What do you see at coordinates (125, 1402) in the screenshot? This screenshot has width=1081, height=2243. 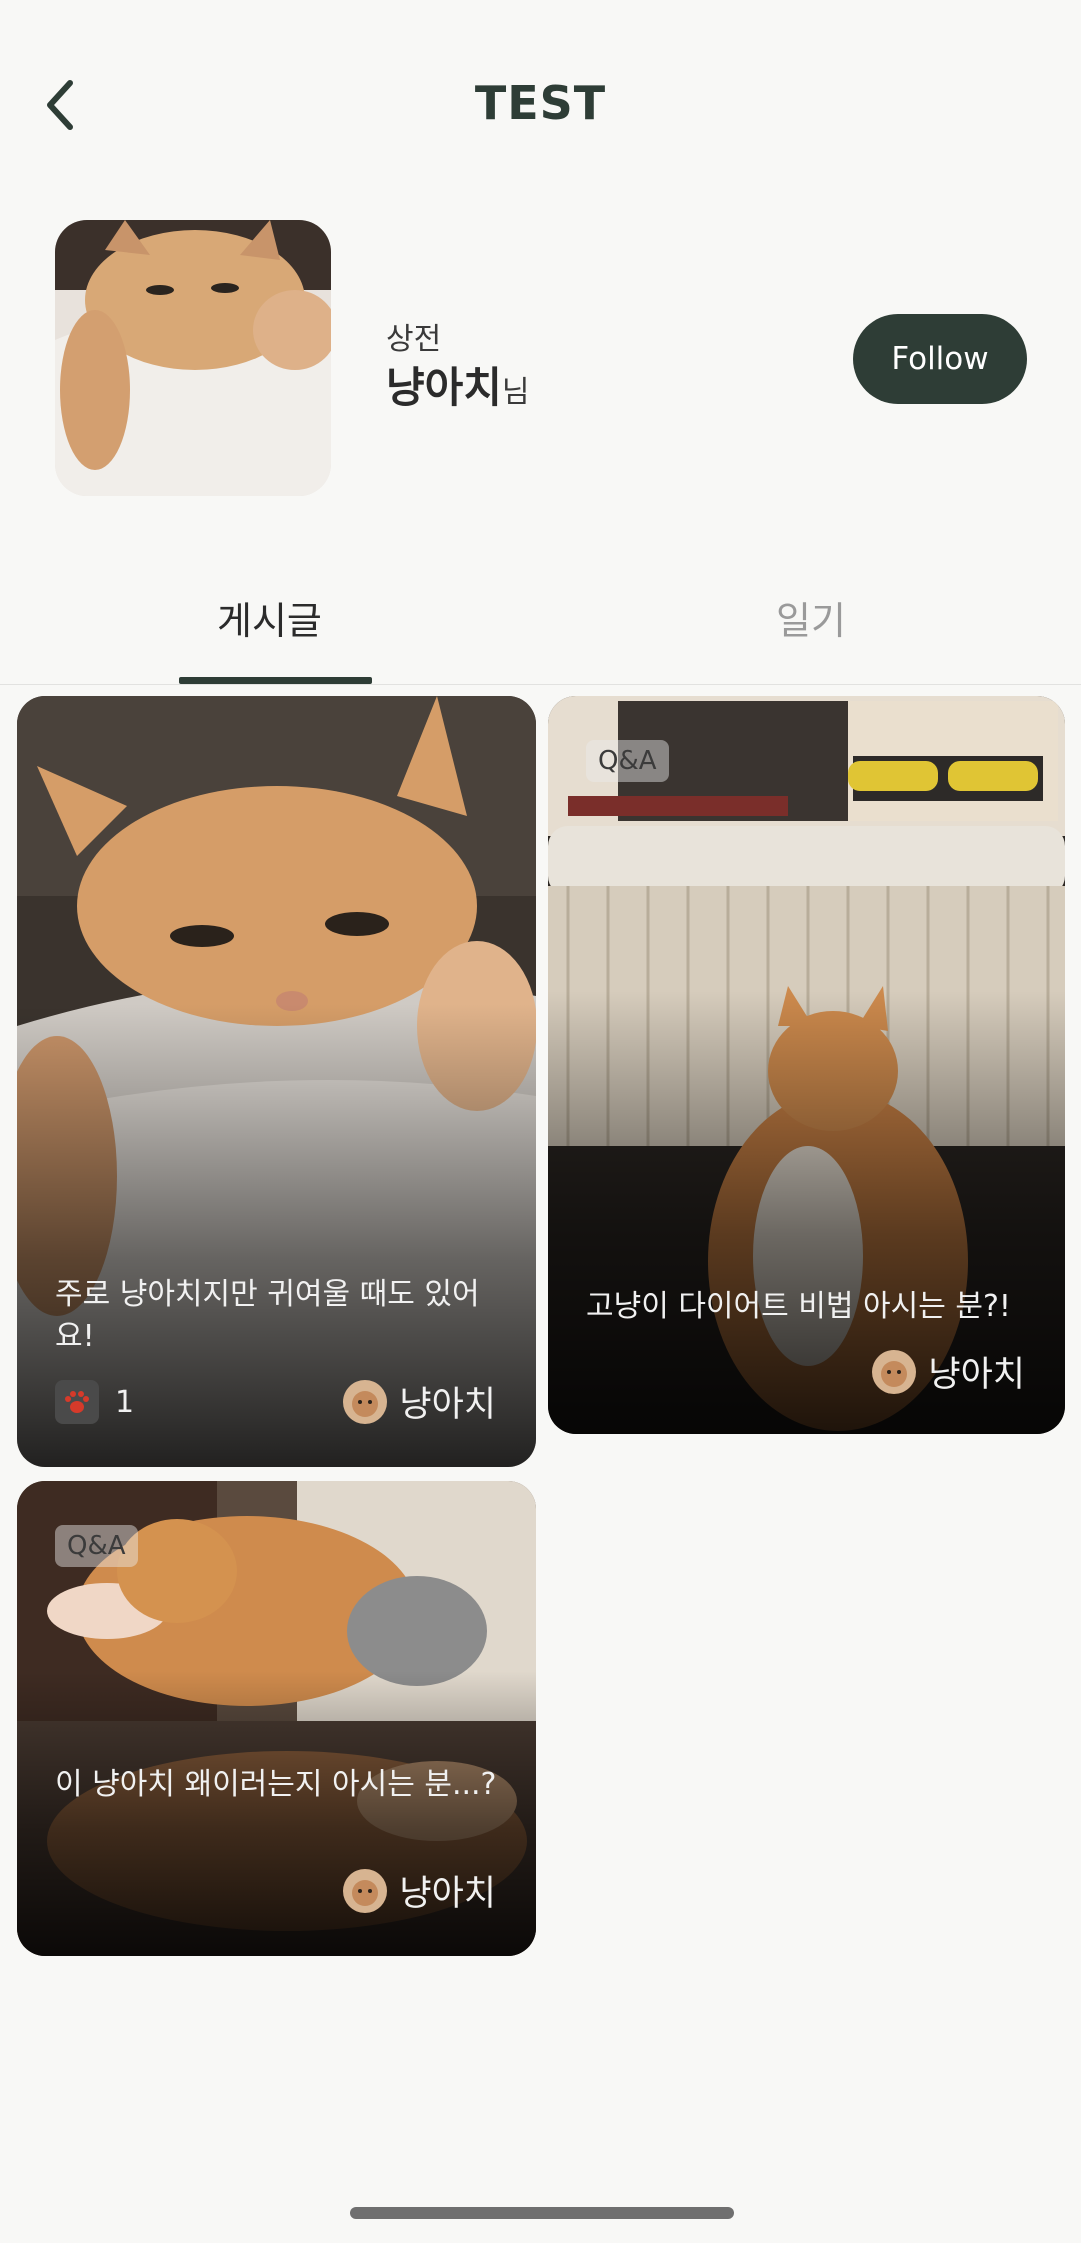 I see `like-count: 1` at bounding box center [125, 1402].